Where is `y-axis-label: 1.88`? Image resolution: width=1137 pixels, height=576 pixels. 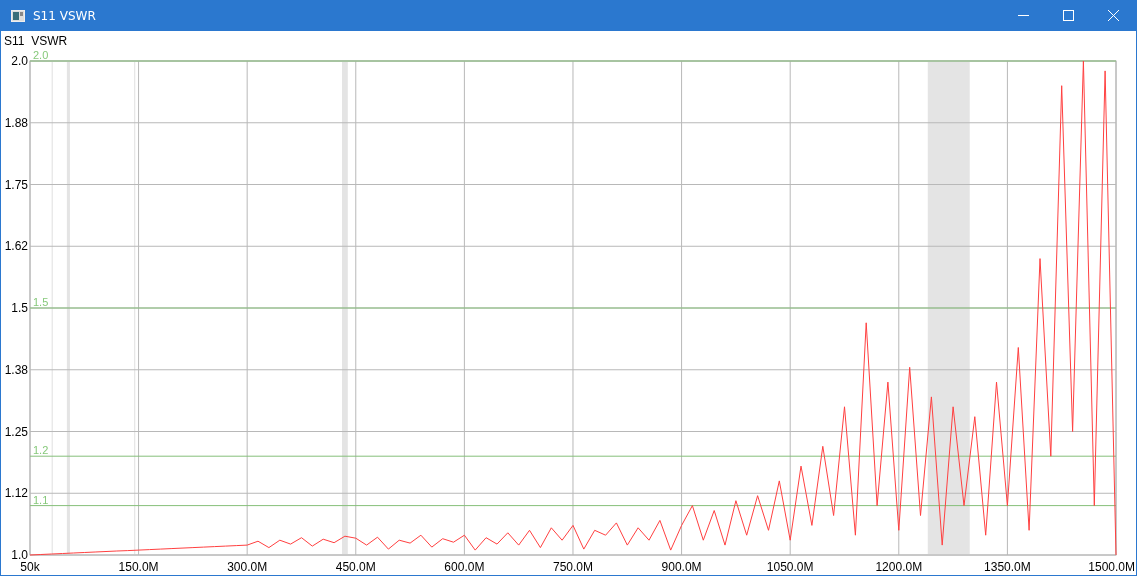 y-axis-label: 1.88 is located at coordinates (16, 122).